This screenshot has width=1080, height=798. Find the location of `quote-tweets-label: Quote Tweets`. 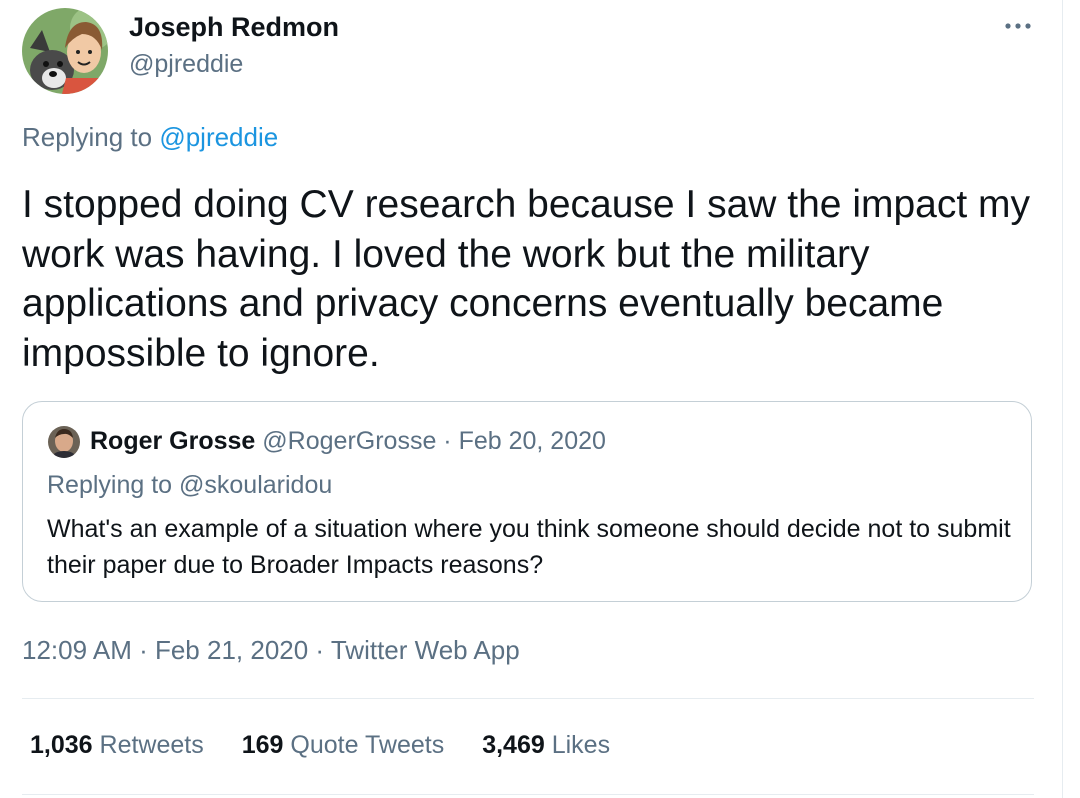

quote-tweets-label: Quote Tweets is located at coordinates (367, 745).